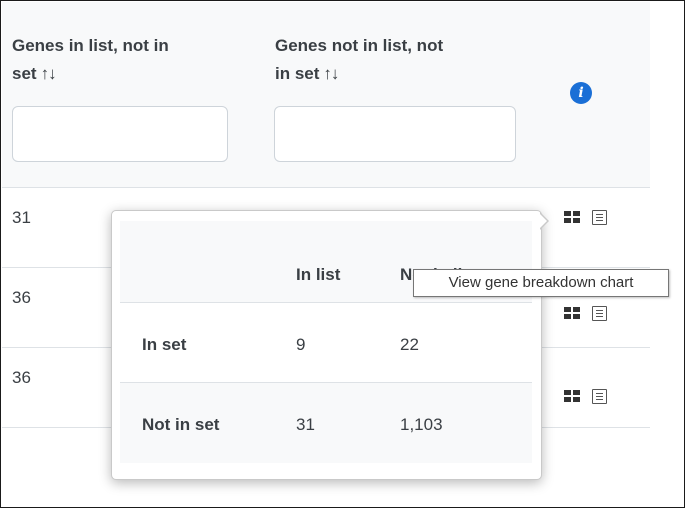  I want to click on contingency-row-not-in-set: Not in set 31 1,103, so click(326, 423).